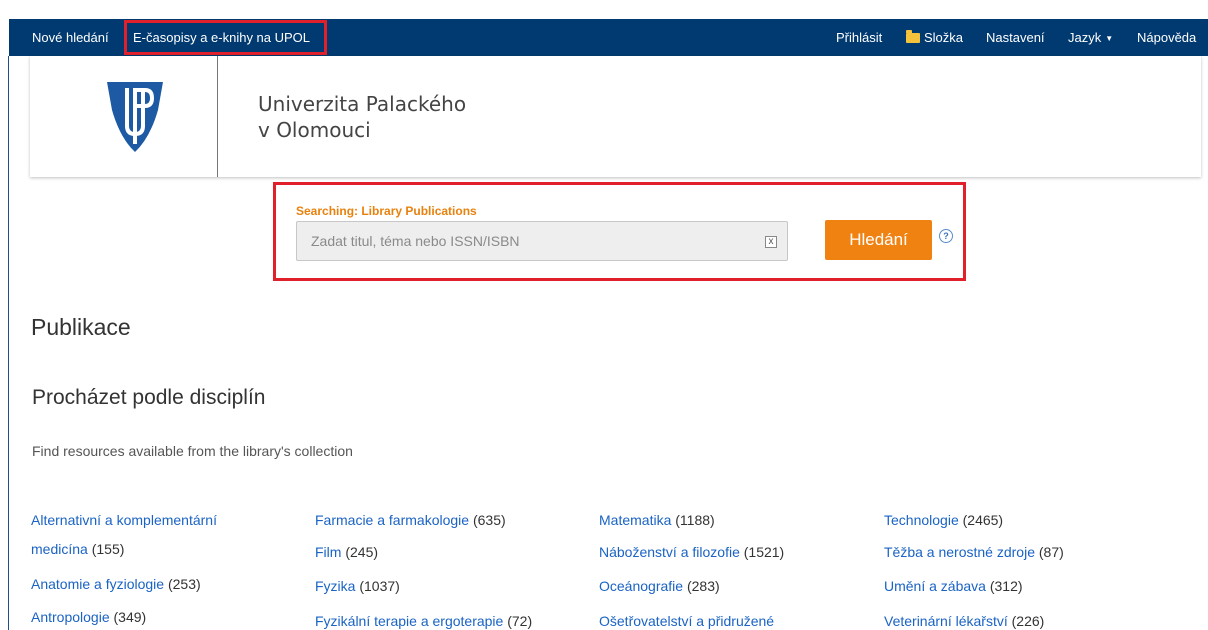 Image resolution: width=1208 pixels, height=630 pixels. I want to click on discipline-item: medicína (155), so click(77, 549).